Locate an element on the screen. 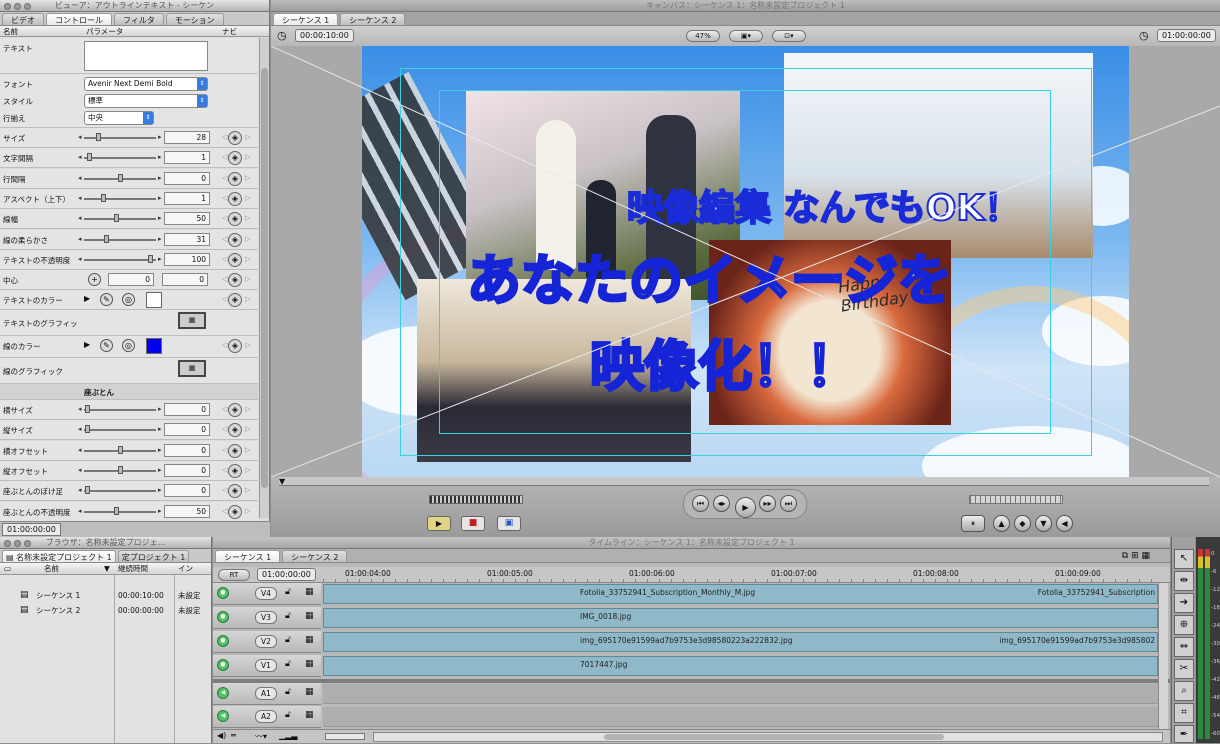 This screenshot has height=744, width=1220. center-x-field: 0 is located at coordinates (131, 279).